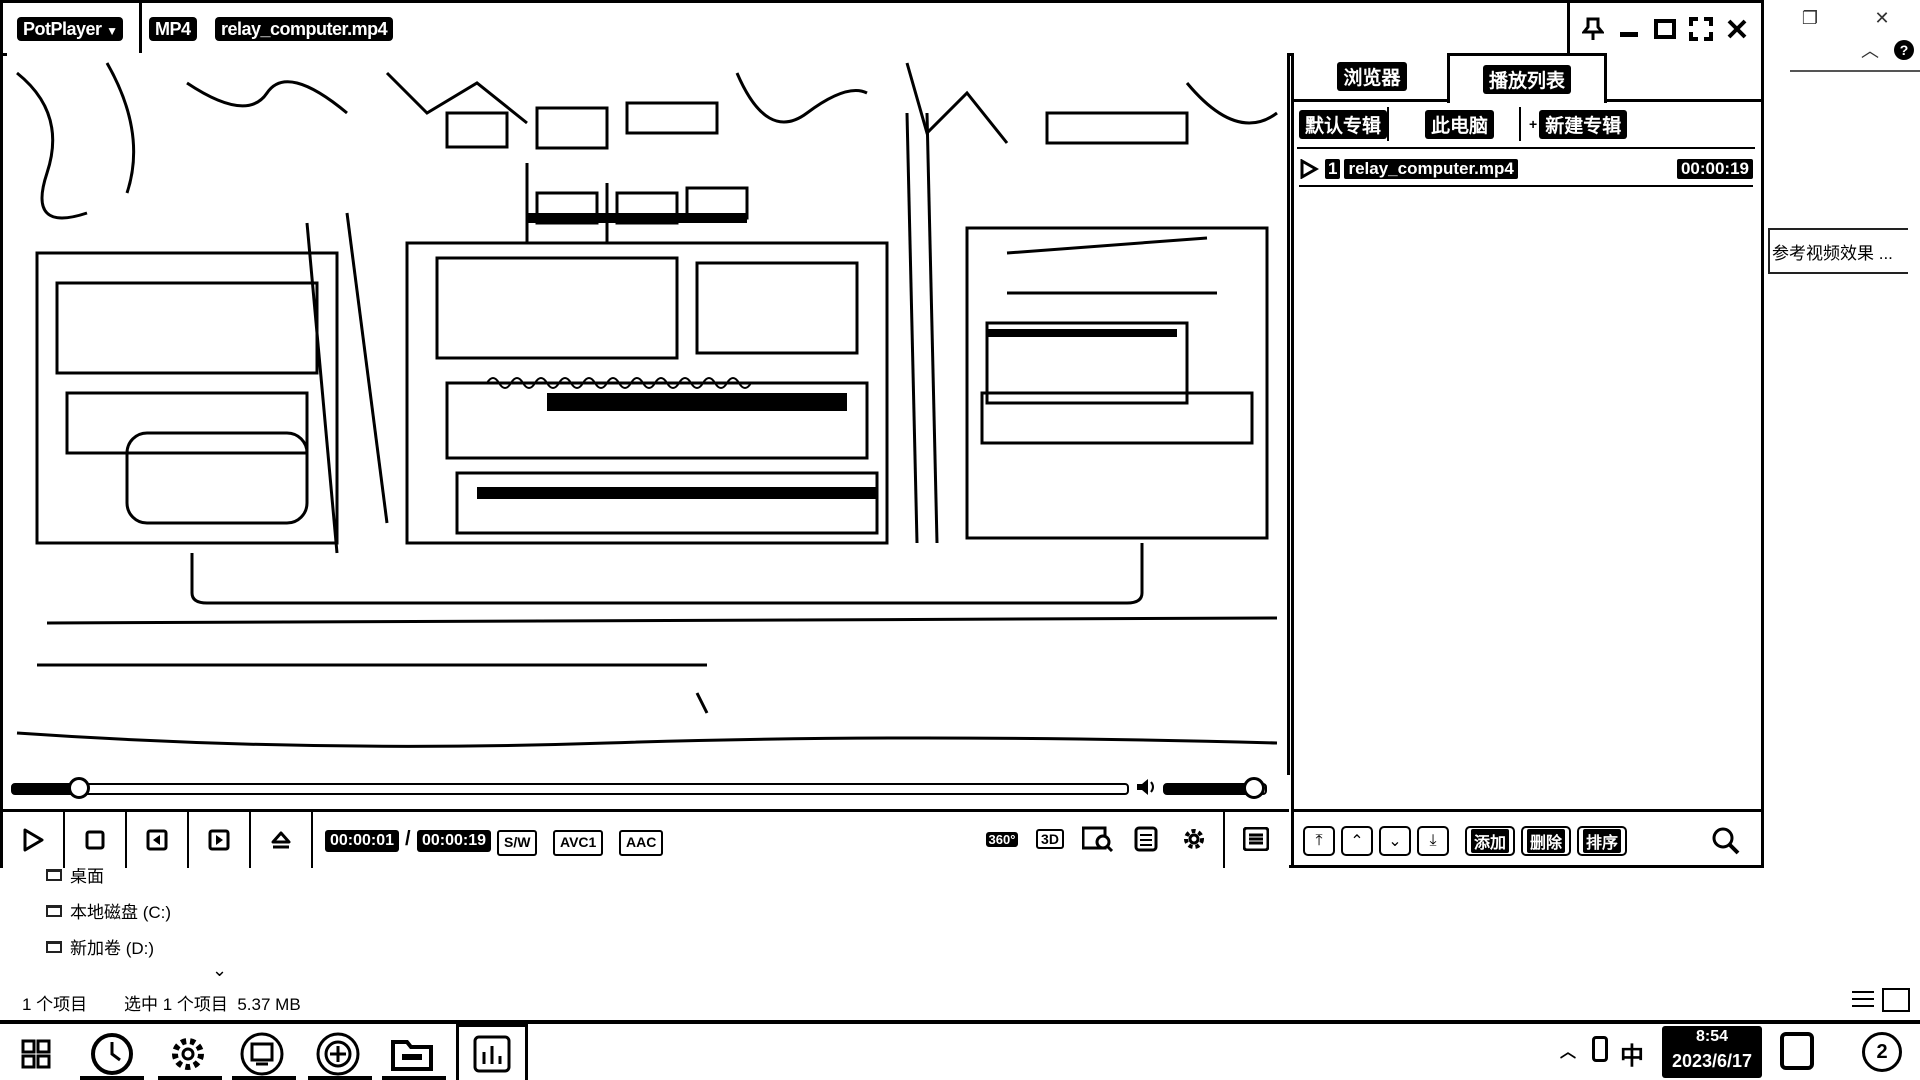 This screenshot has width=1920, height=1080. I want to click on notification-count: 2, so click(1882, 1051).